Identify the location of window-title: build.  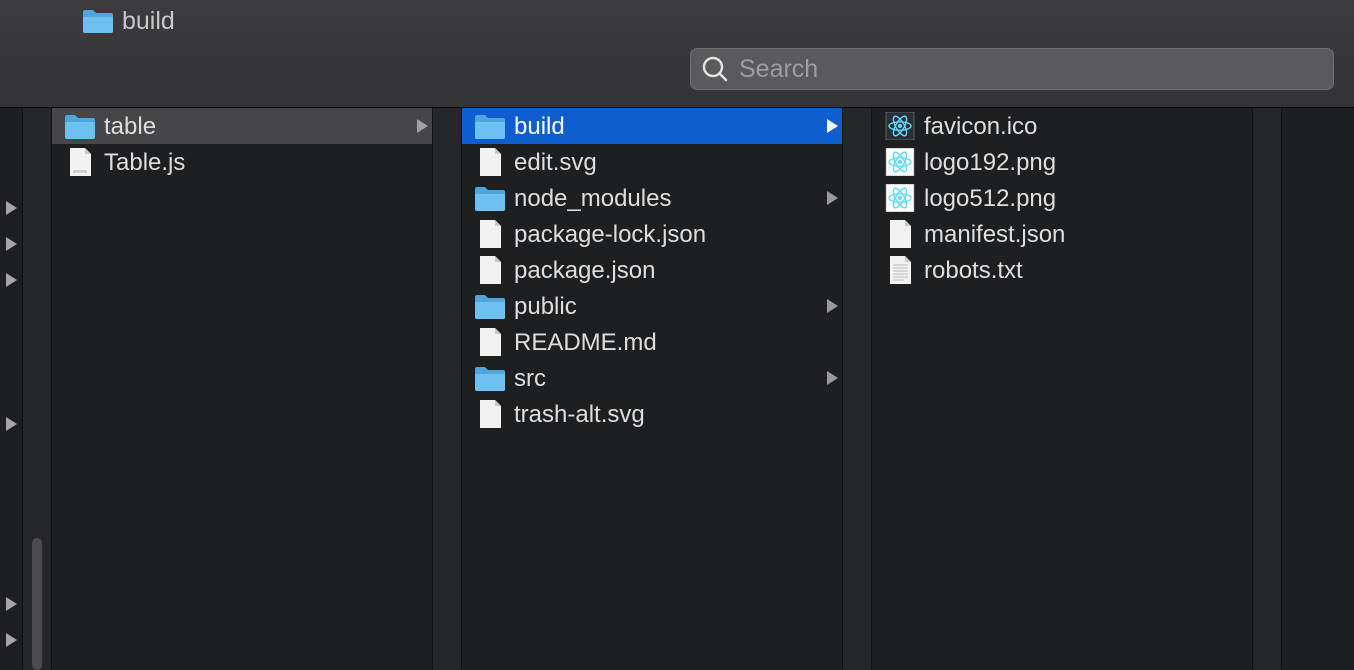
(128, 21).